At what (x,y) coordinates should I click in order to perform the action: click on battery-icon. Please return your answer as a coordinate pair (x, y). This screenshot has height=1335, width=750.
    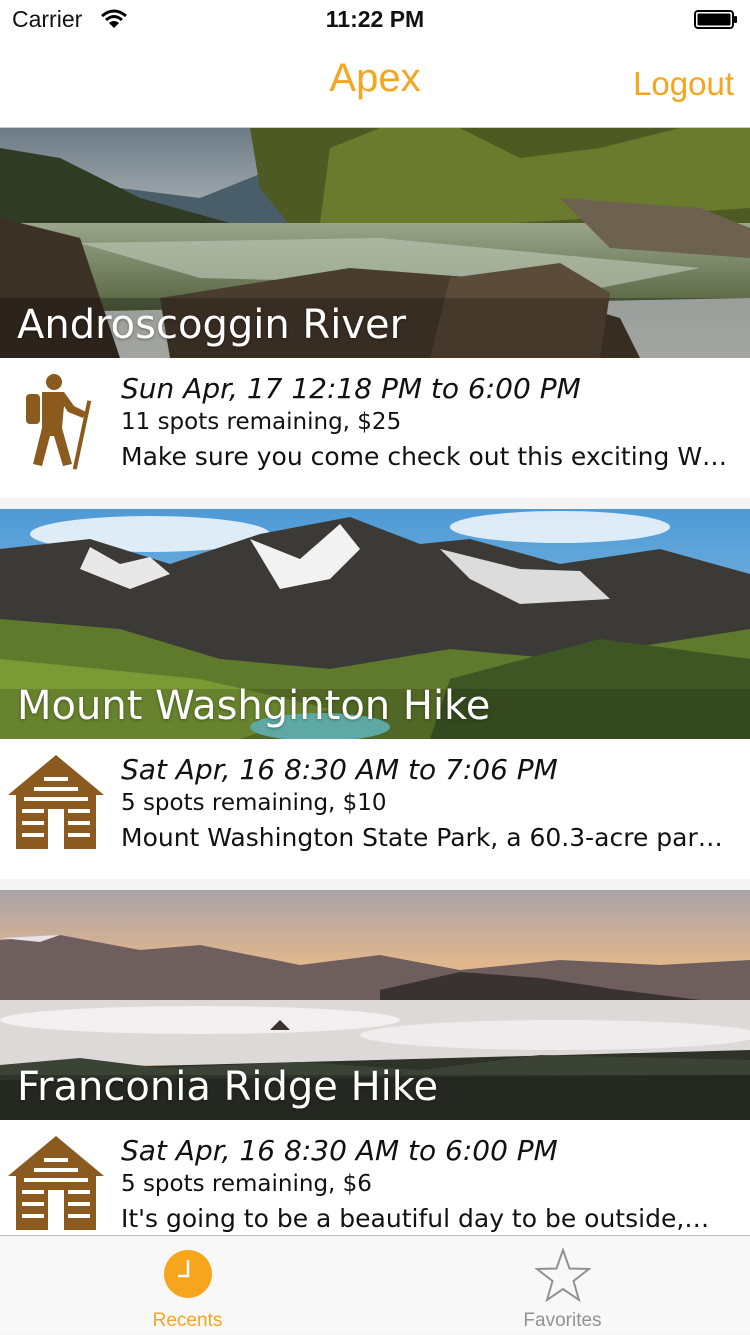
    Looking at the image, I should click on (715, 19).